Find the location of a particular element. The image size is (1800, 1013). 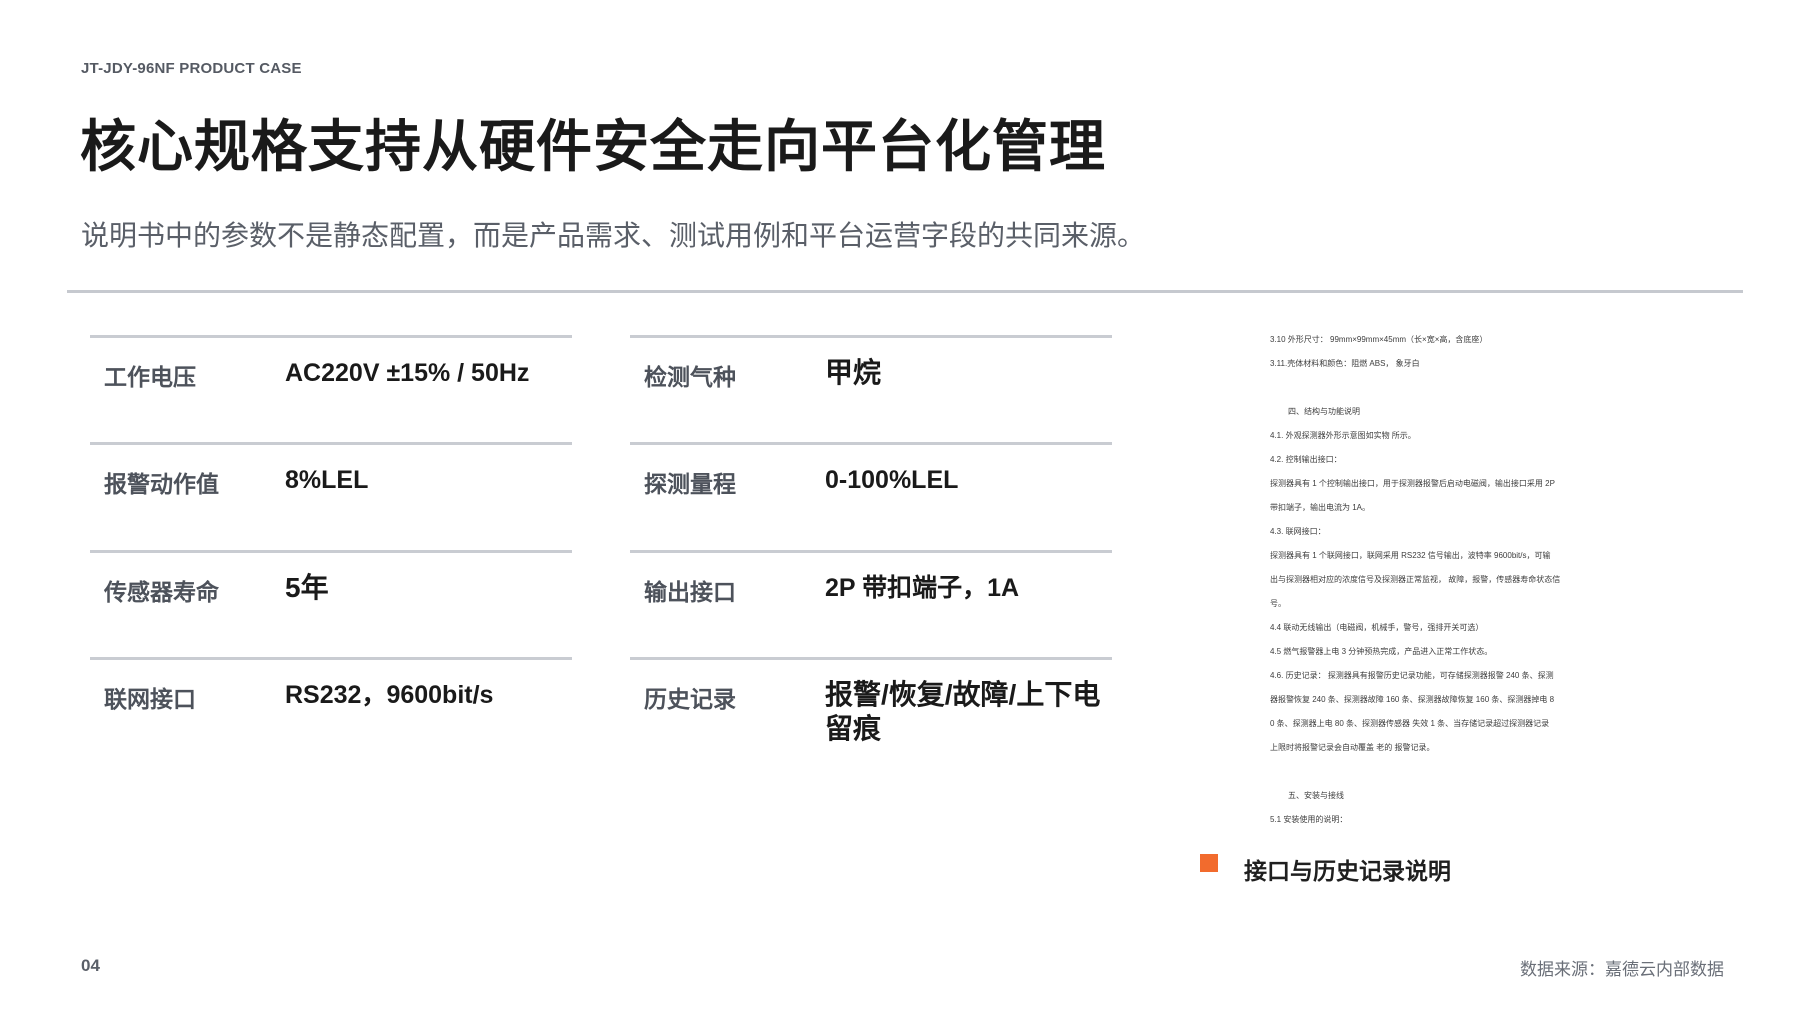

spec-item-gas-type: 检测气种 甲烷 is located at coordinates (871, 386).